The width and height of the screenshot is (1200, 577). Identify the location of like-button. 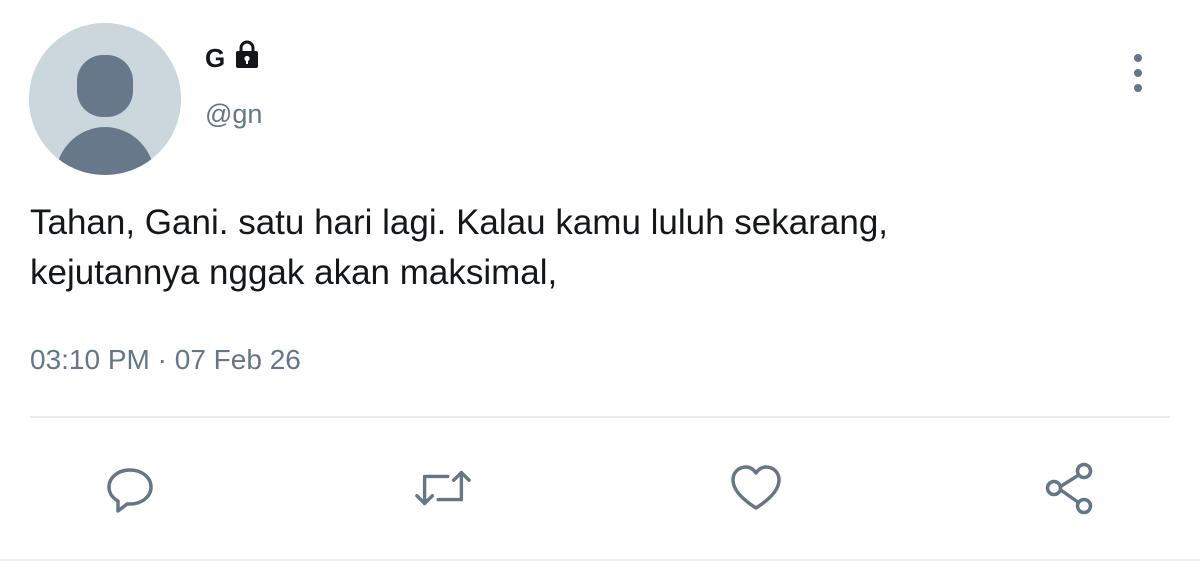
(756, 488).